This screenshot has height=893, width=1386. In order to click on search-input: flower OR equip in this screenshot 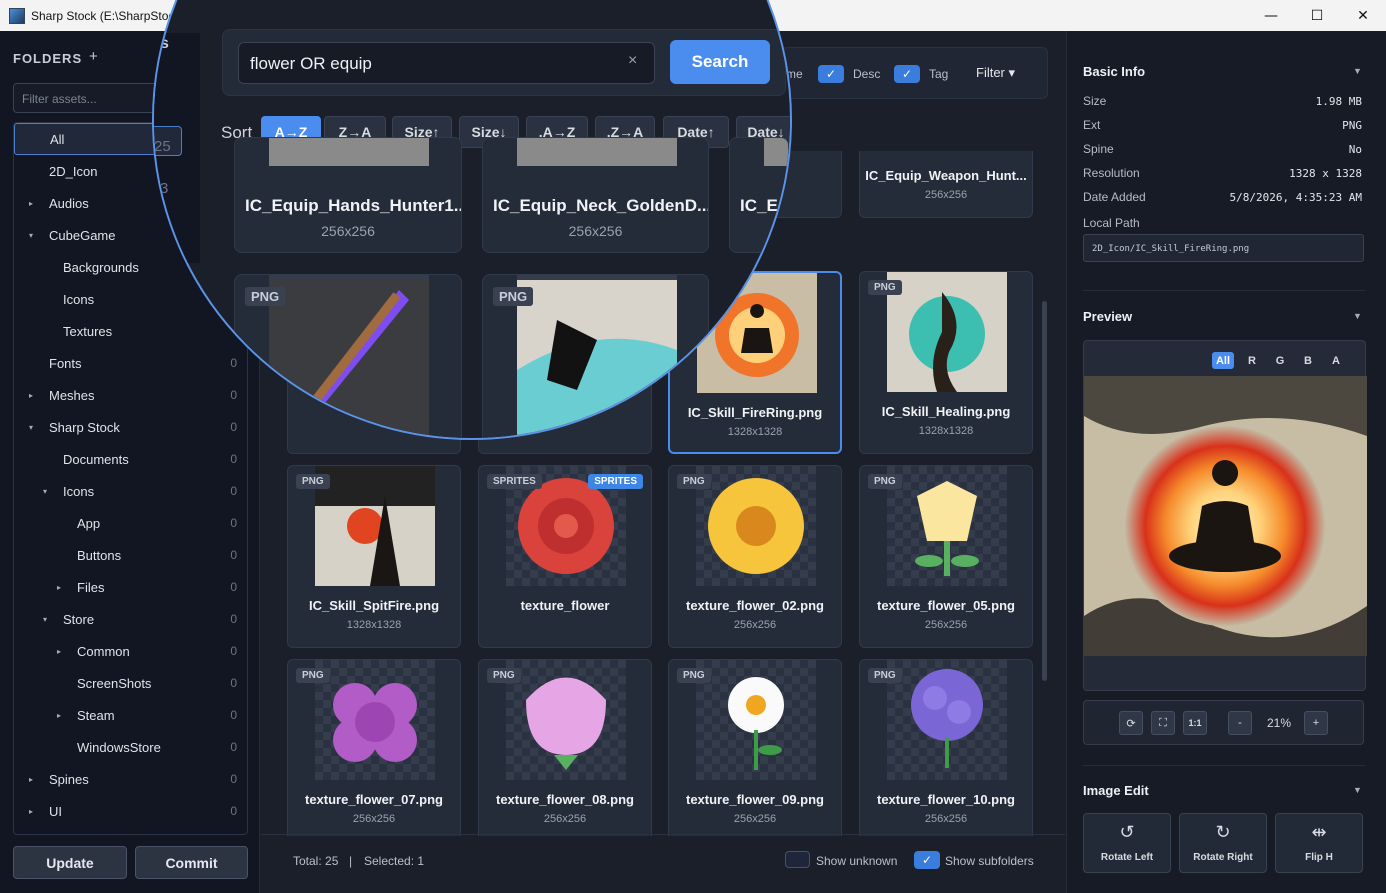, I will do `click(446, 63)`.